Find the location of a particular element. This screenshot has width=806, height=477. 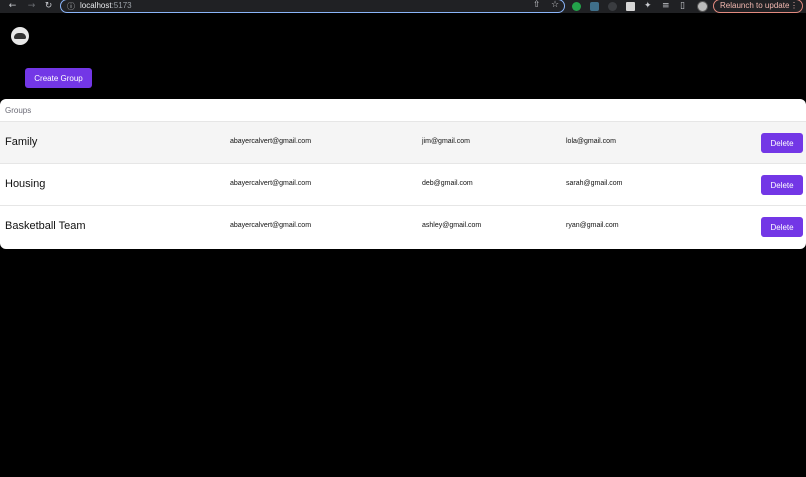

reading-list-icon: ≡ is located at coordinates (666, 6).